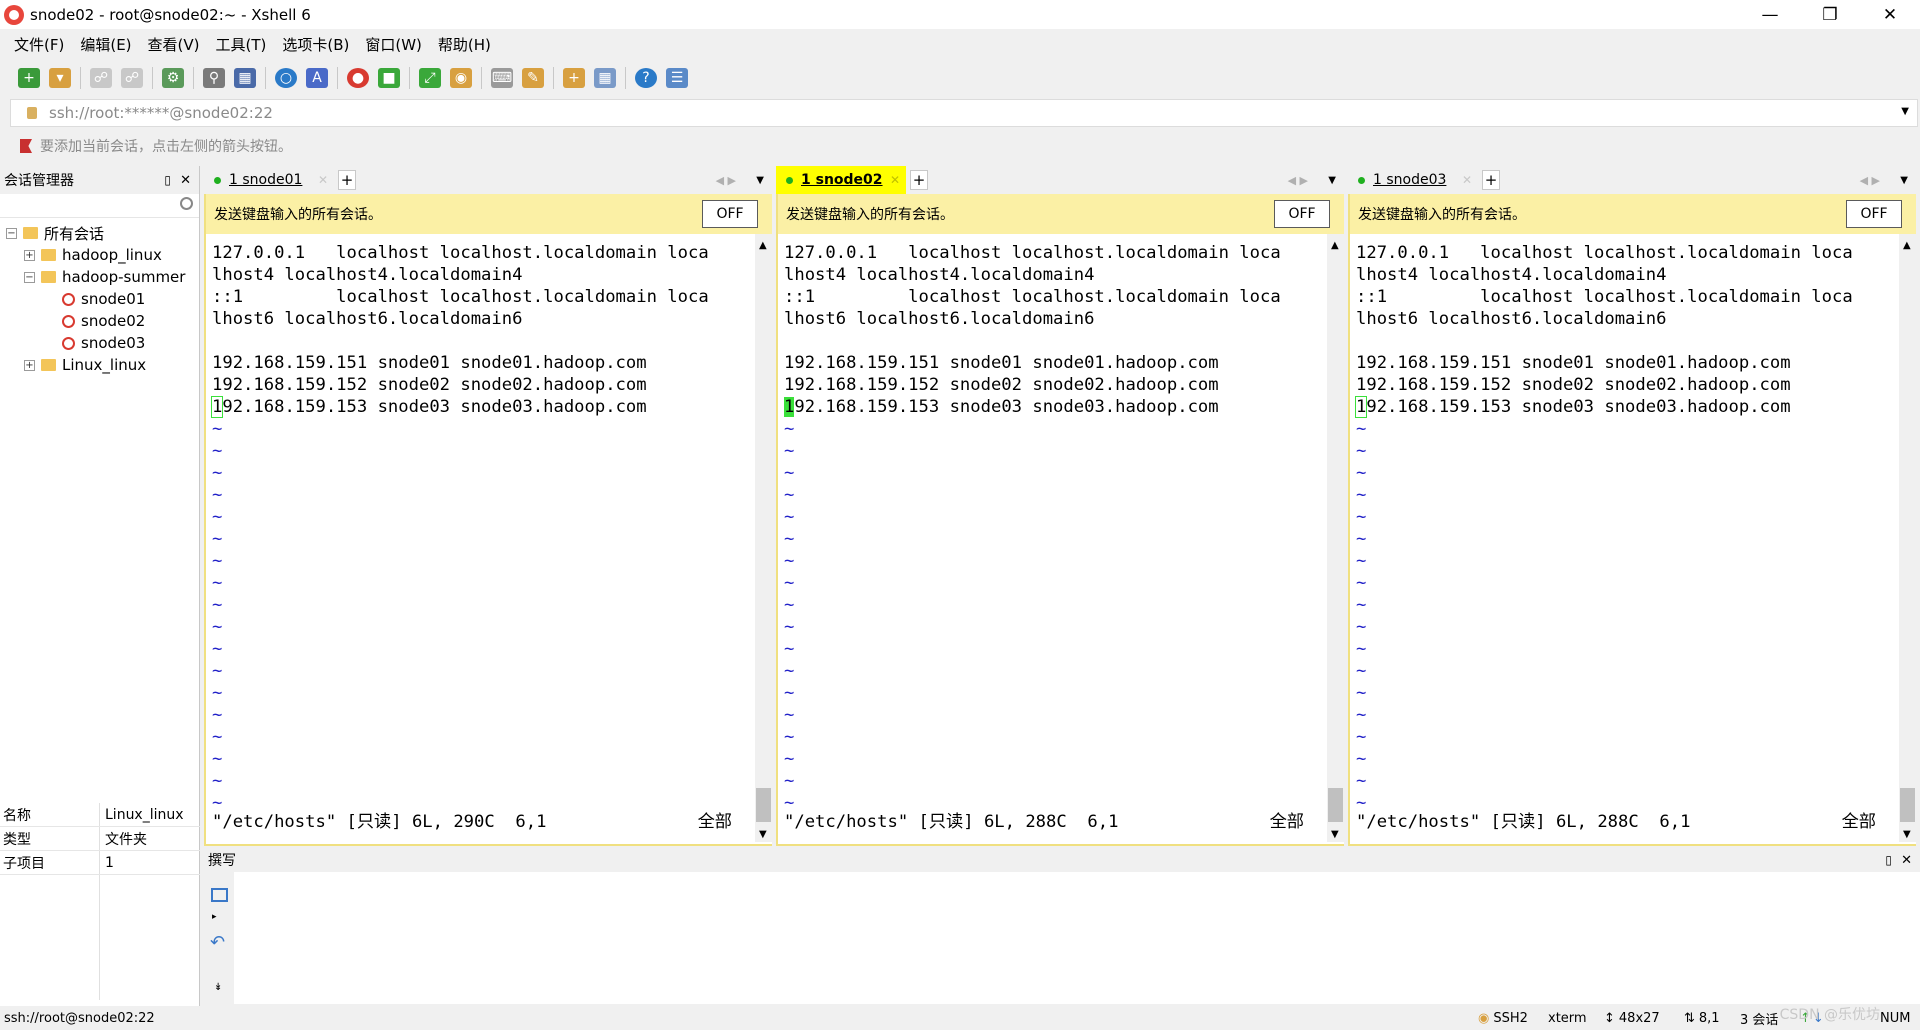 The height and width of the screenshot is (1030, 1920). Describe the element at coordinates (1413, 180) in the screenshot. I see `tab-snode03: 1 snode03 ✕` at that location.